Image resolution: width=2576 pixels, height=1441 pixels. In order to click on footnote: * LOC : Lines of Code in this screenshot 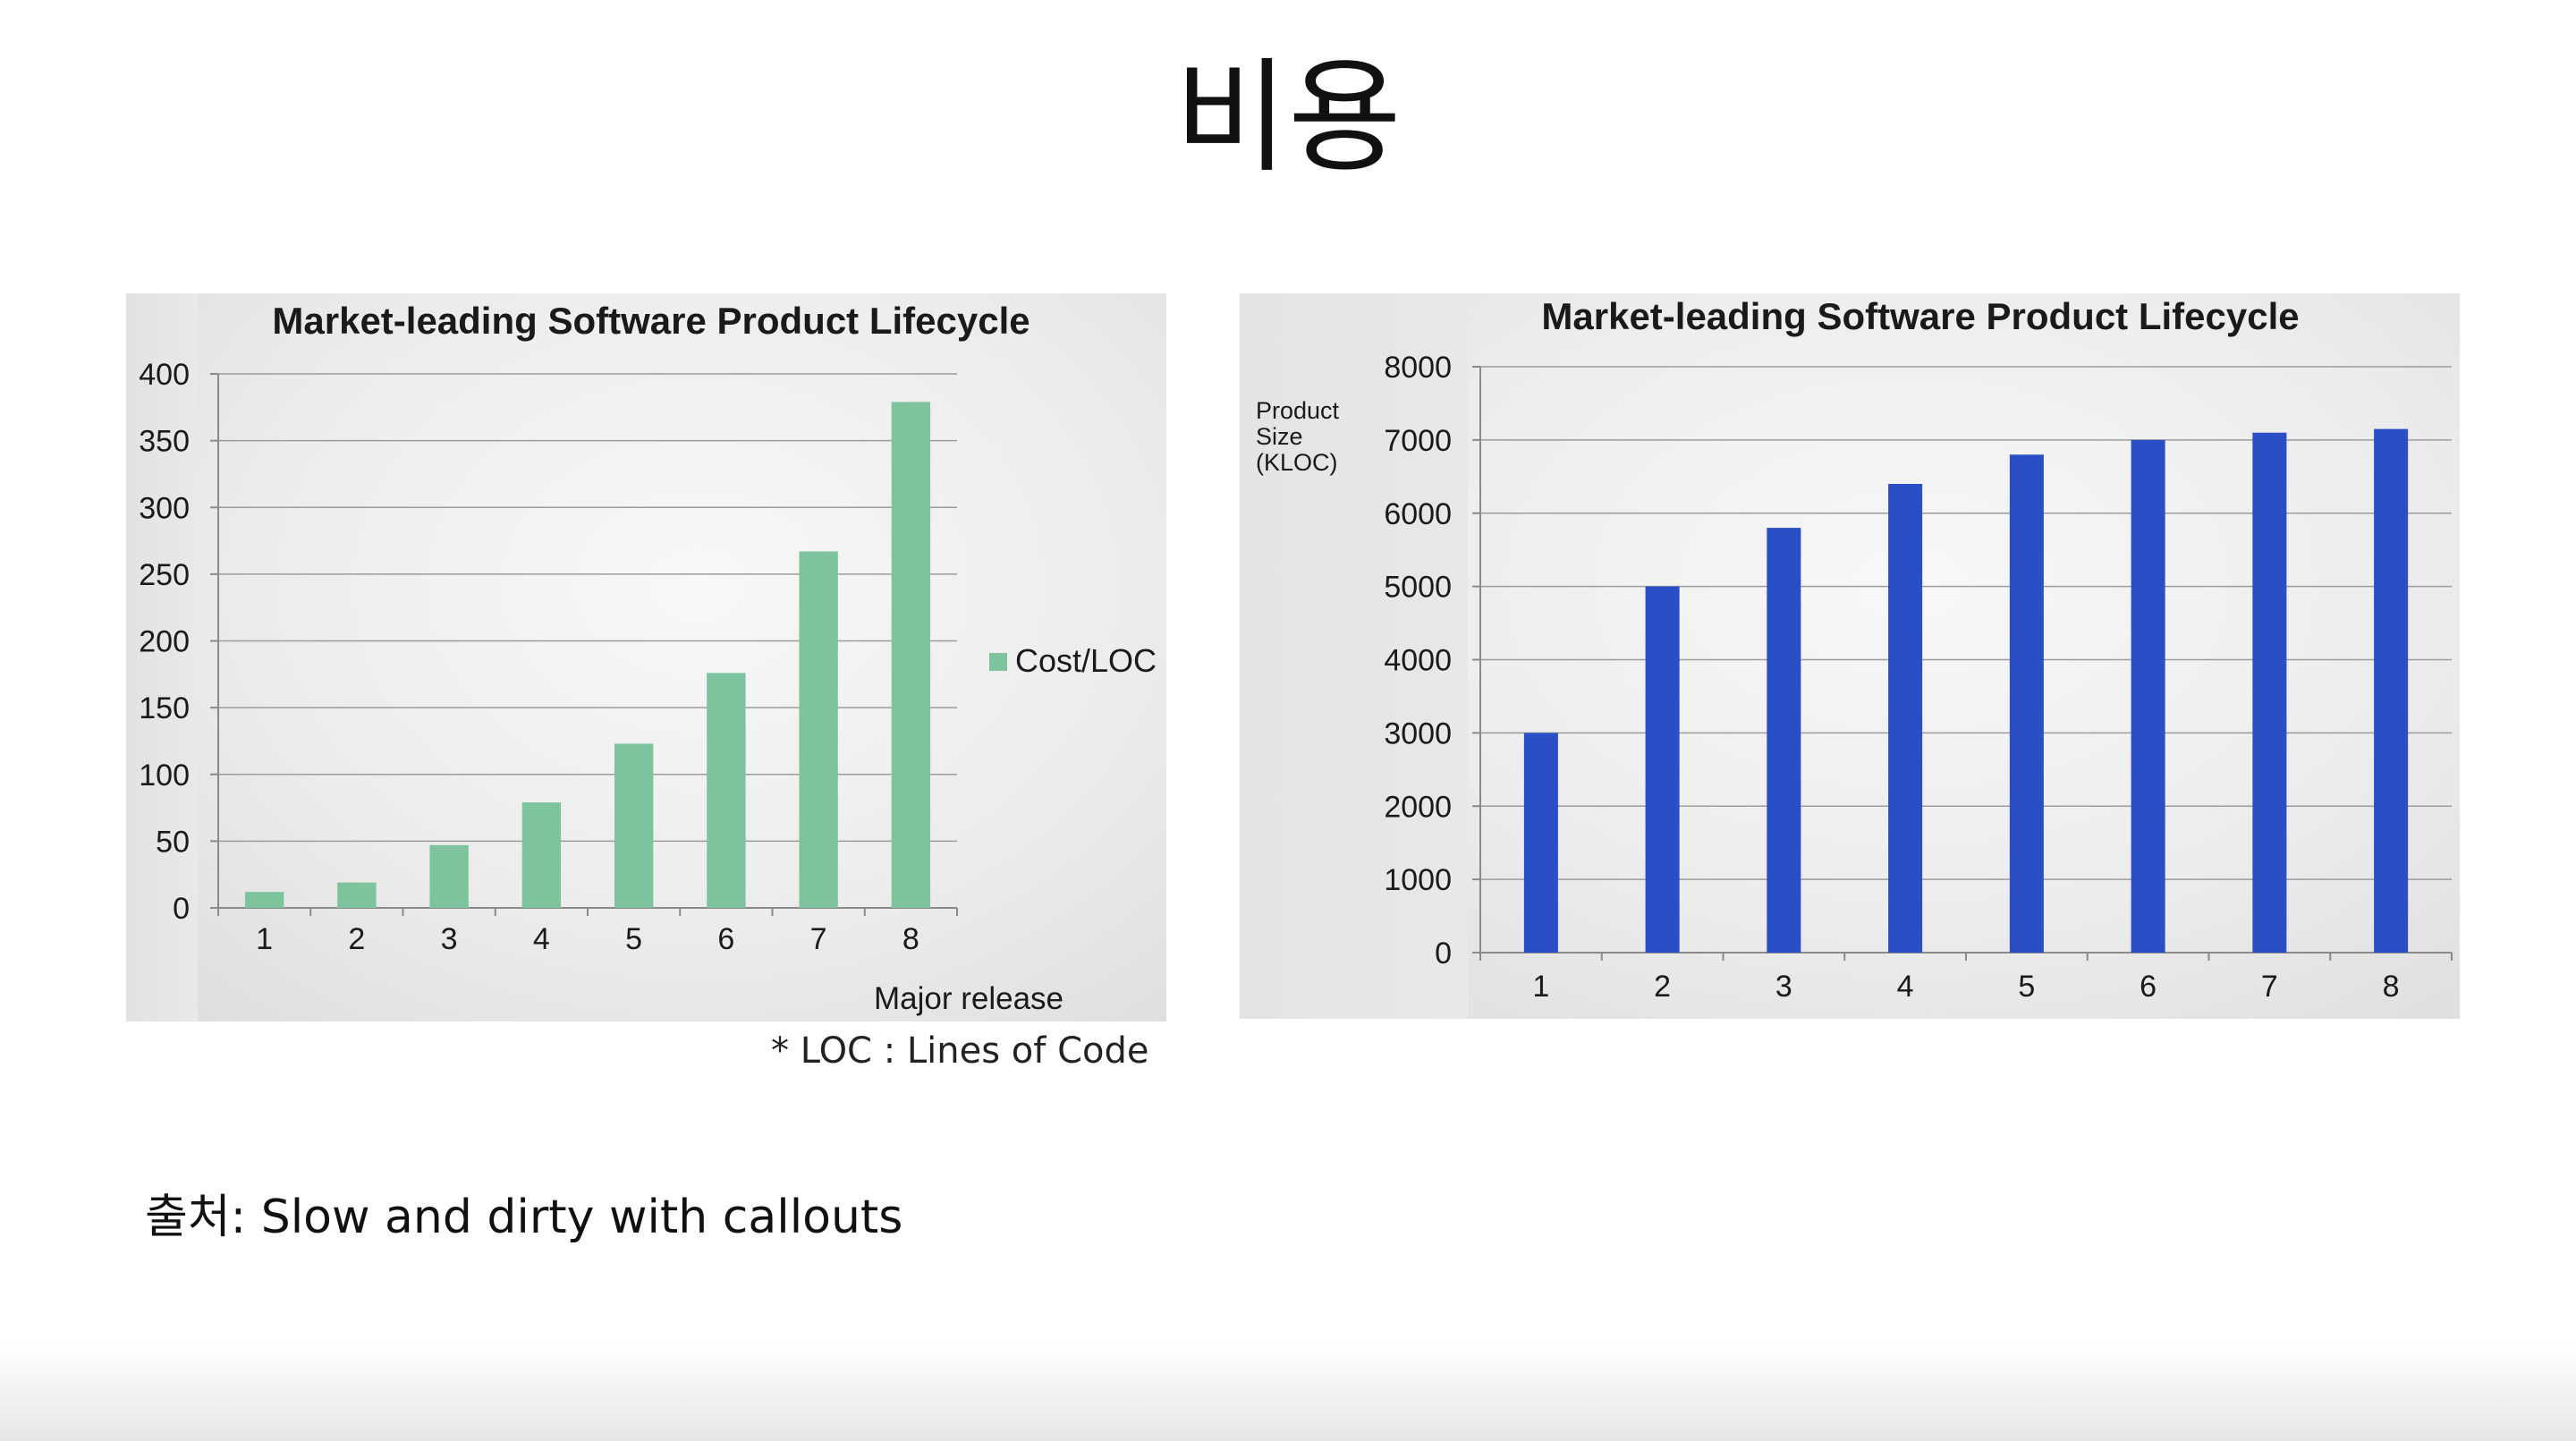, I will do `click(960, 1051)`.